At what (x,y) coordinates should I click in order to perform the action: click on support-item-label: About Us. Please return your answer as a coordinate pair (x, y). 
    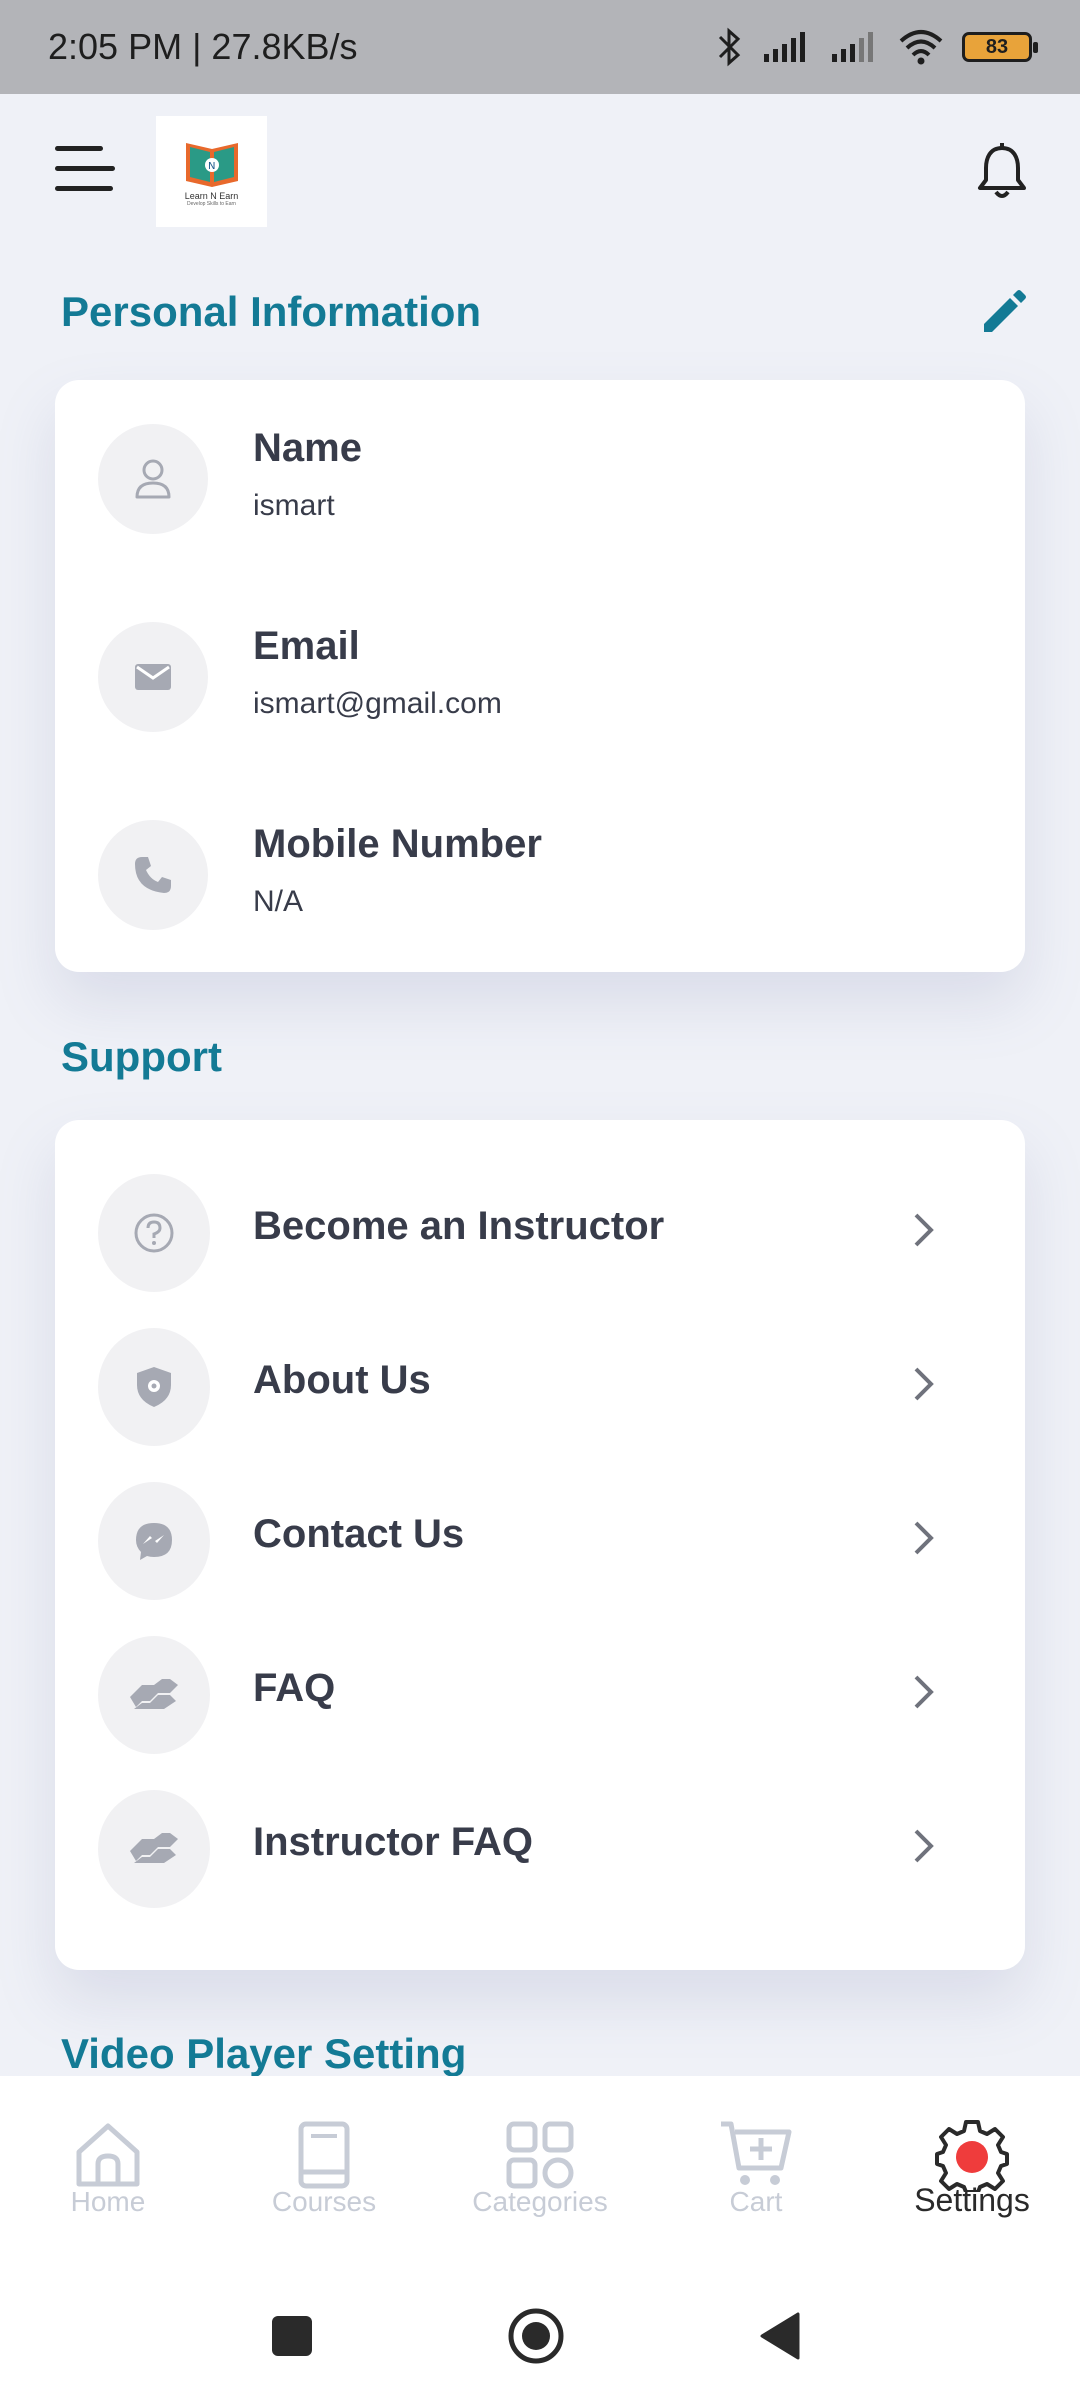
    Looking at the image, I should click on (342, 1380).